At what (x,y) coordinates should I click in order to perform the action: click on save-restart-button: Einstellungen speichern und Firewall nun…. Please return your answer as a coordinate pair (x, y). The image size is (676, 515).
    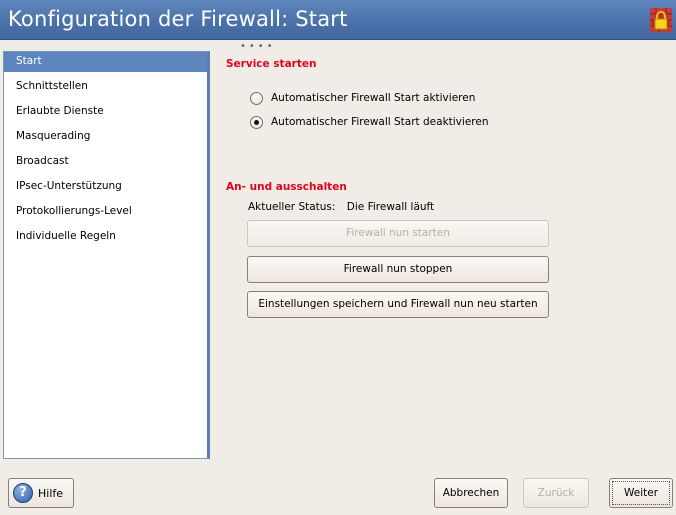
    Looking at the image, I should click on (398, 304).